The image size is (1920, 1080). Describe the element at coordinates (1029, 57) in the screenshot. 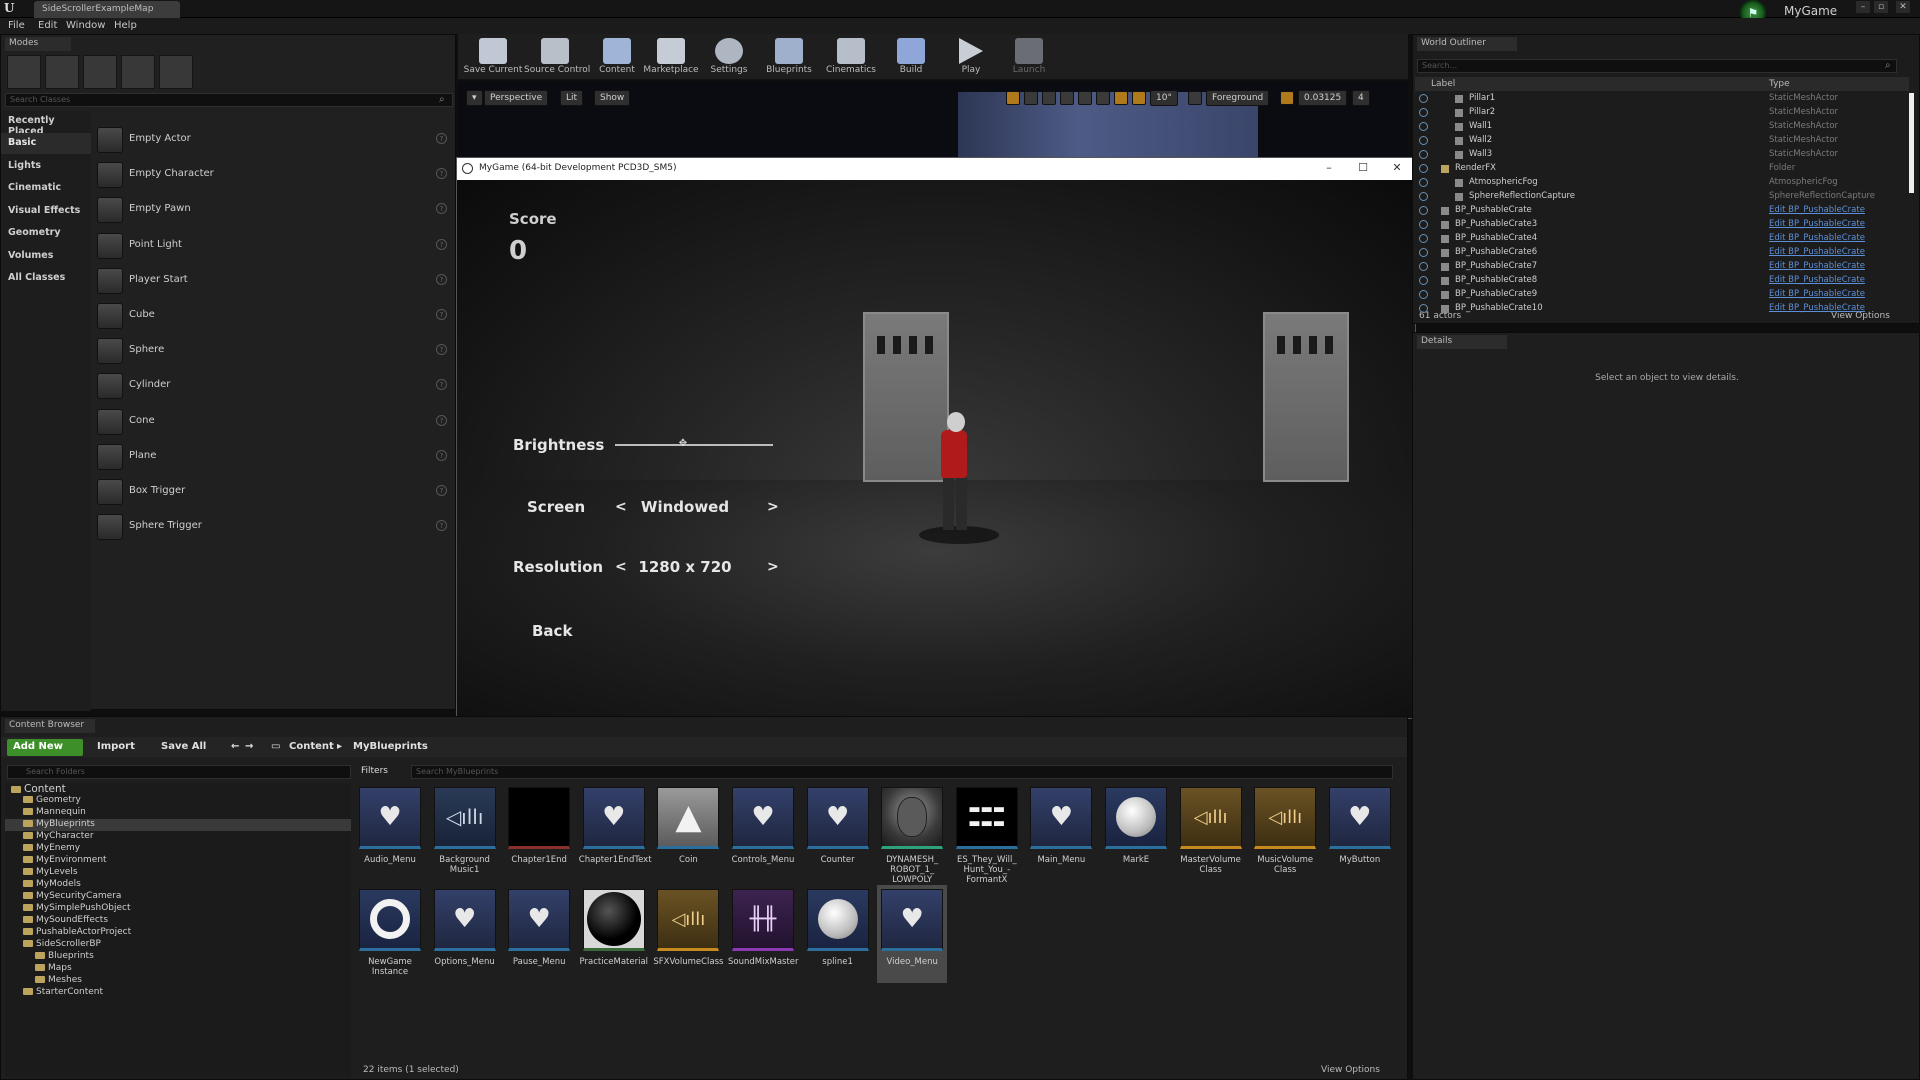

I see `launch-button: Launch` at that location.